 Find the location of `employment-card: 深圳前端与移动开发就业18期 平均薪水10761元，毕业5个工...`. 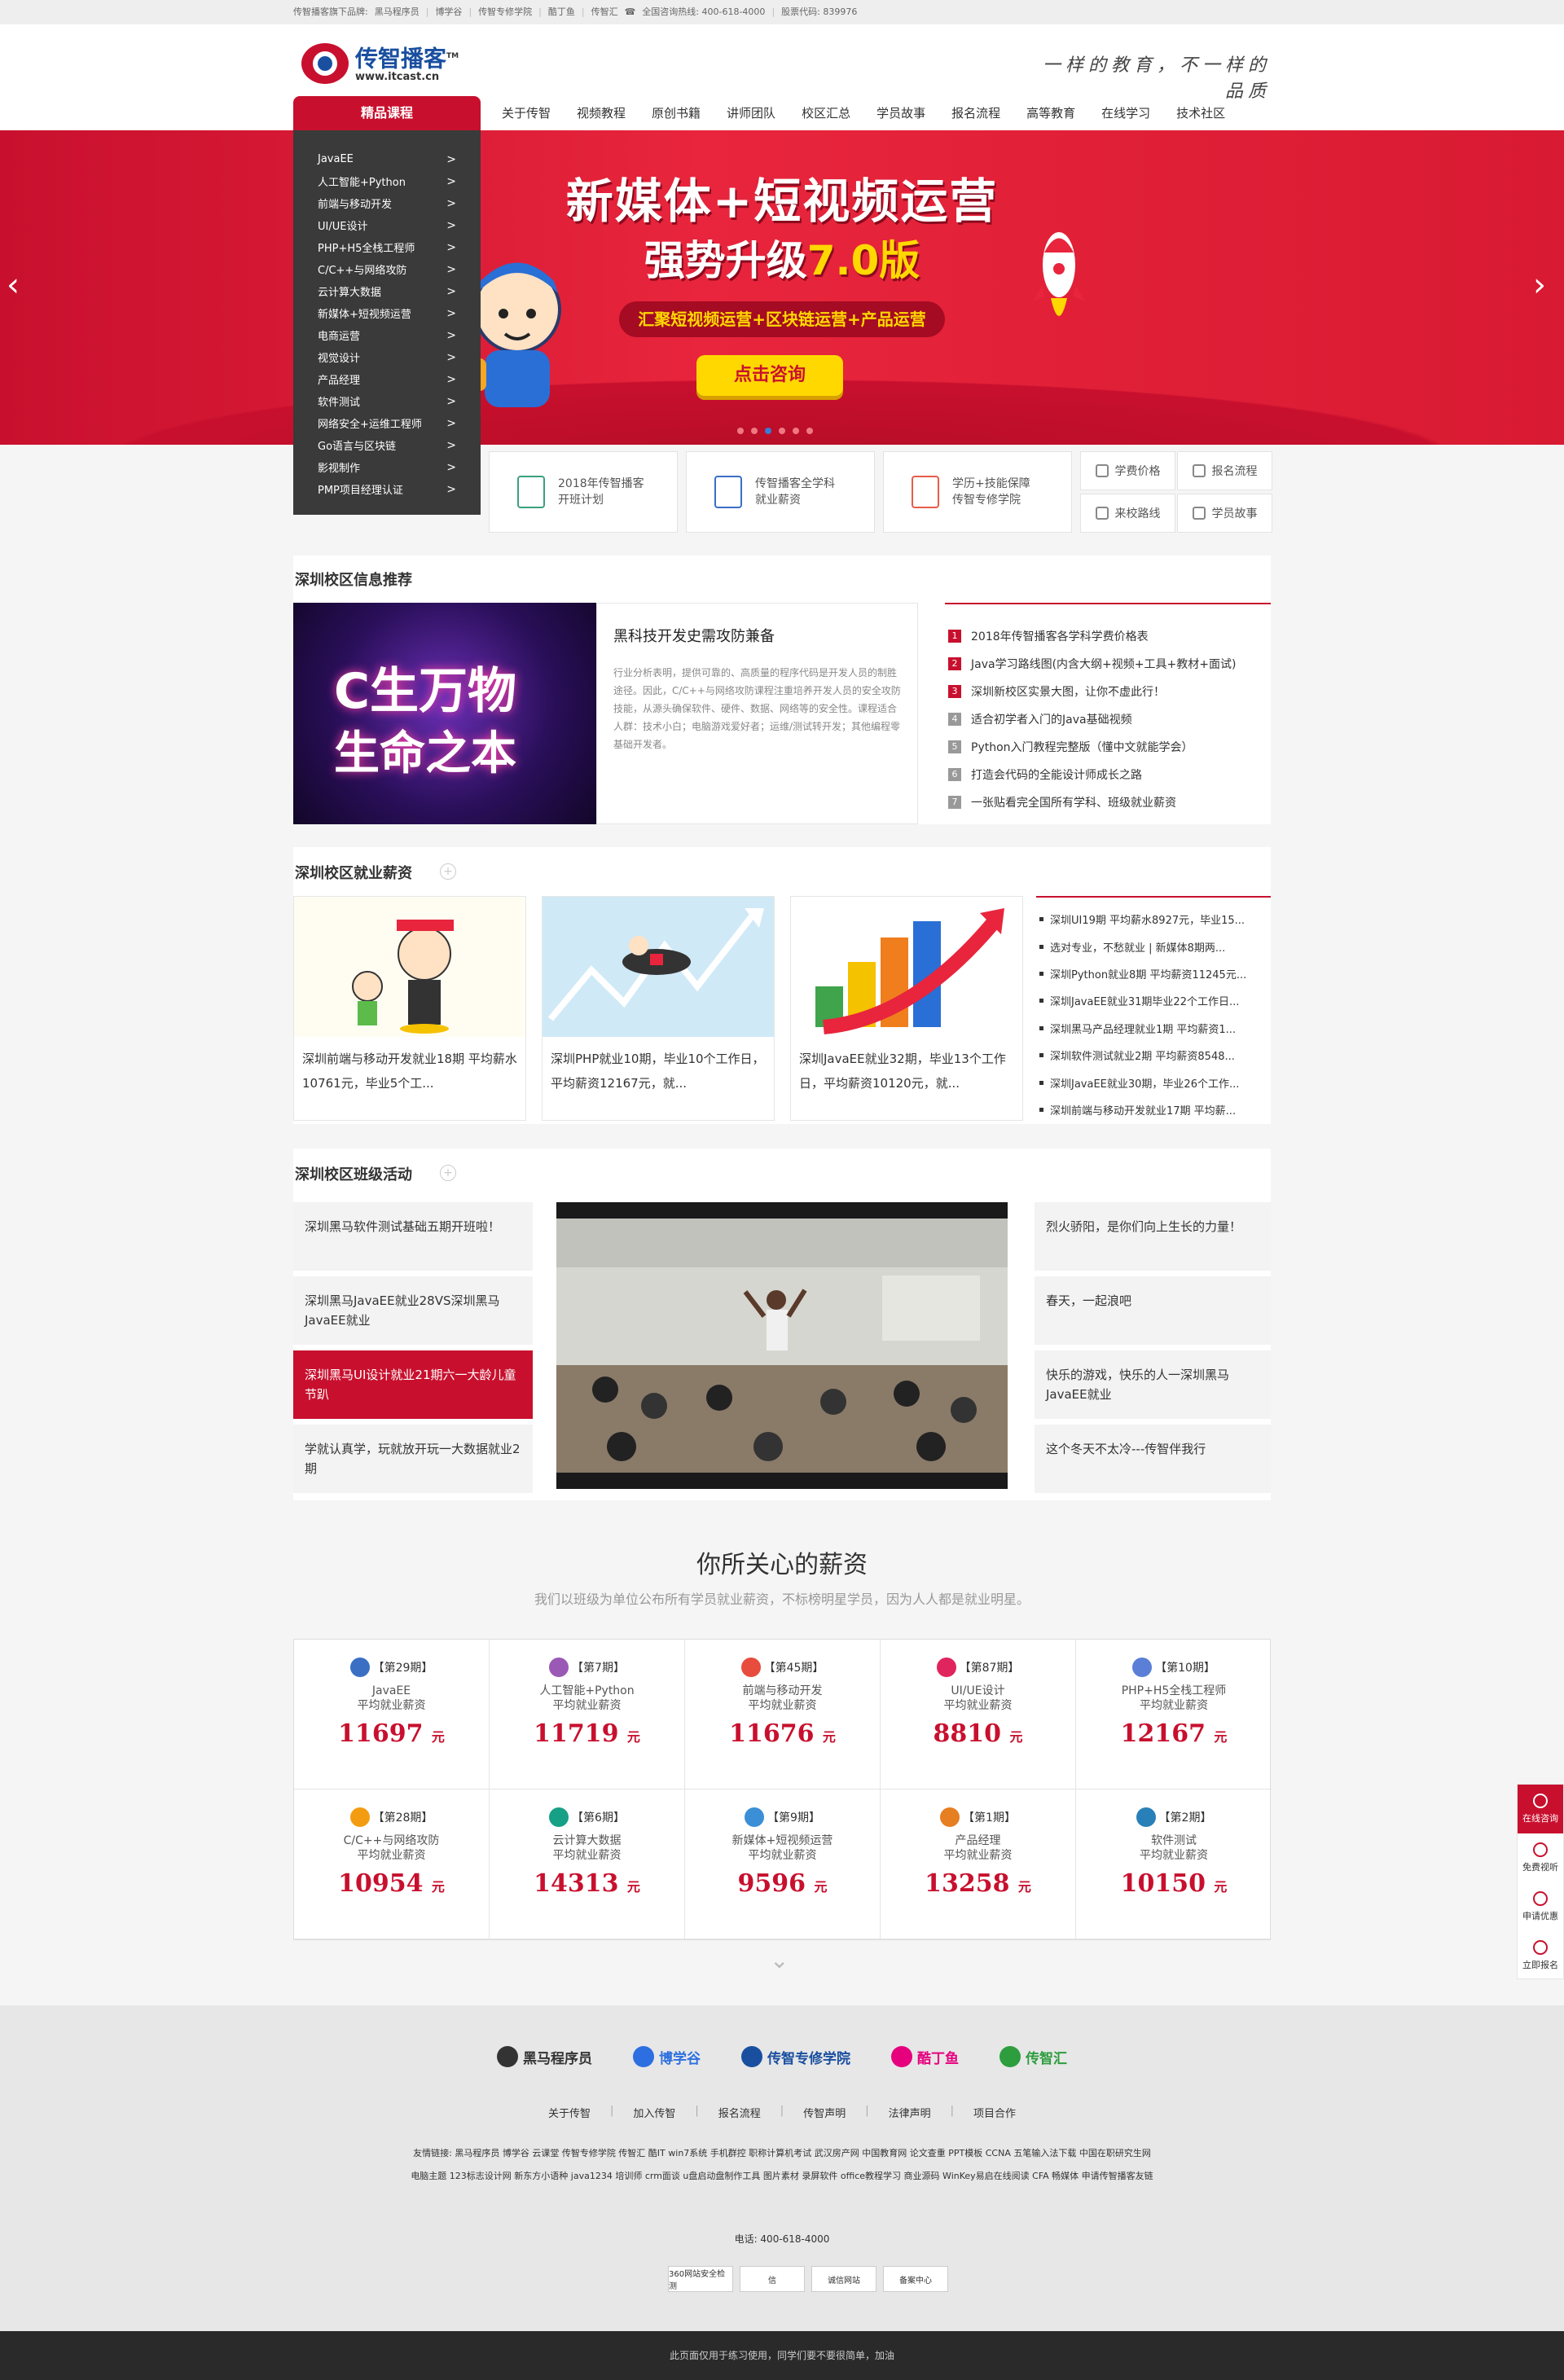

employment-card: 深圳前端与移动开发就业18期 平均薪水10761元，毕业5个工... is located at coordinates (409, 1009).